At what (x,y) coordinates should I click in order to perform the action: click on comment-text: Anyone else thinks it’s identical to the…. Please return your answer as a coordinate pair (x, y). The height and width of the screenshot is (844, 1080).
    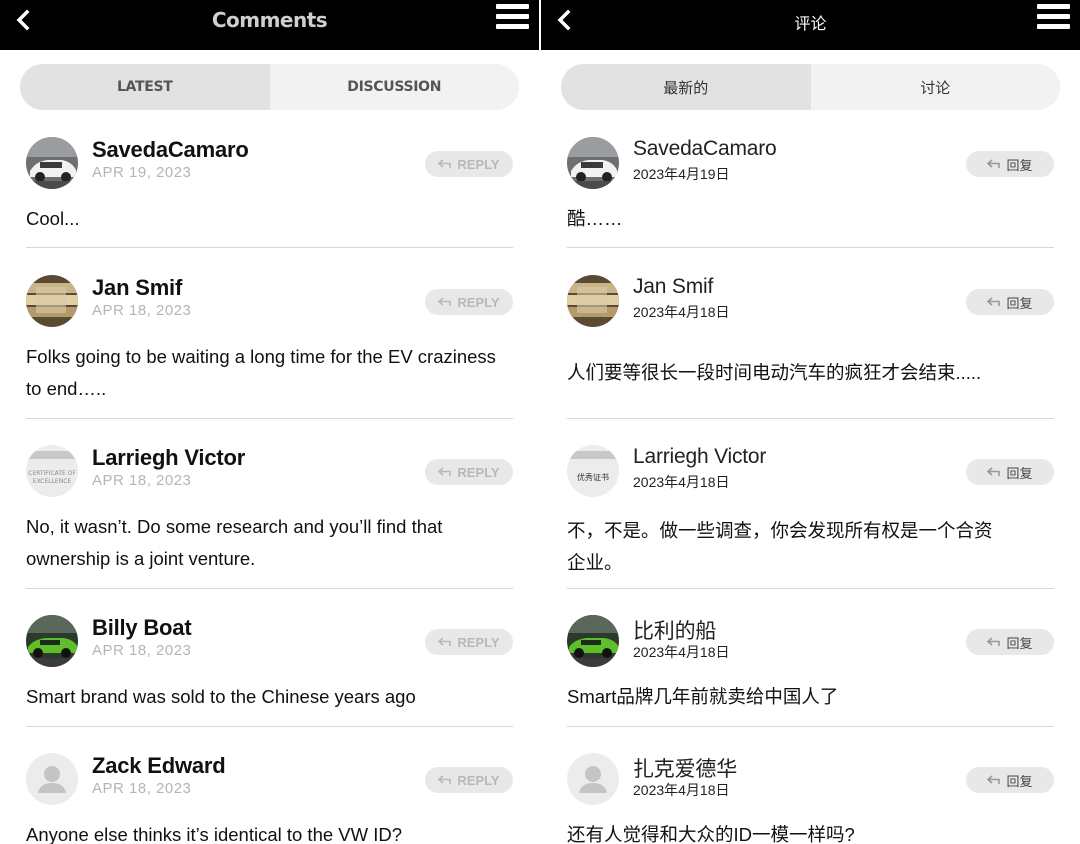
    Looking at the image, I should click on (214, 834).